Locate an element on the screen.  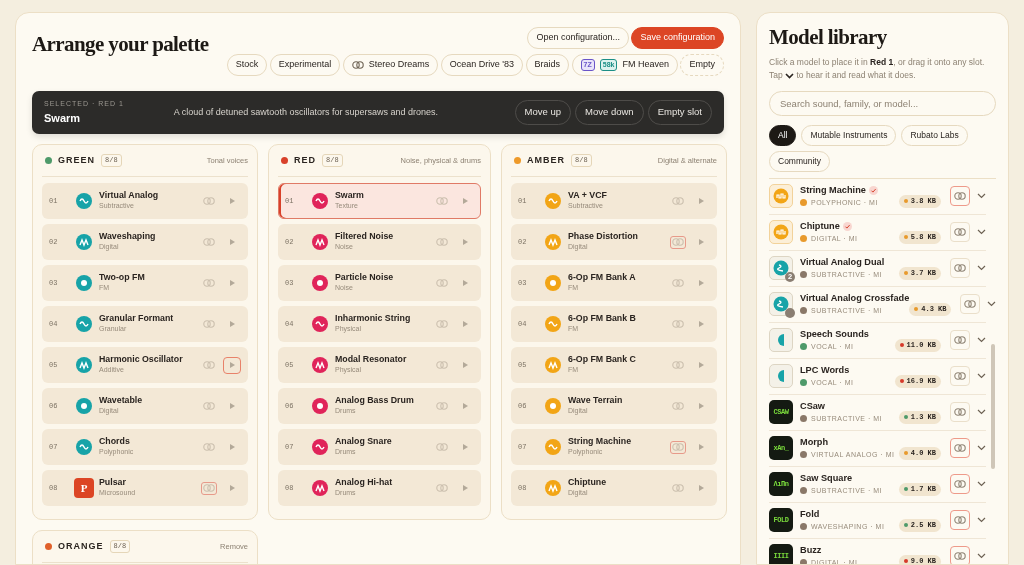
model-name: String Machine is located at coordinates (833, 190).